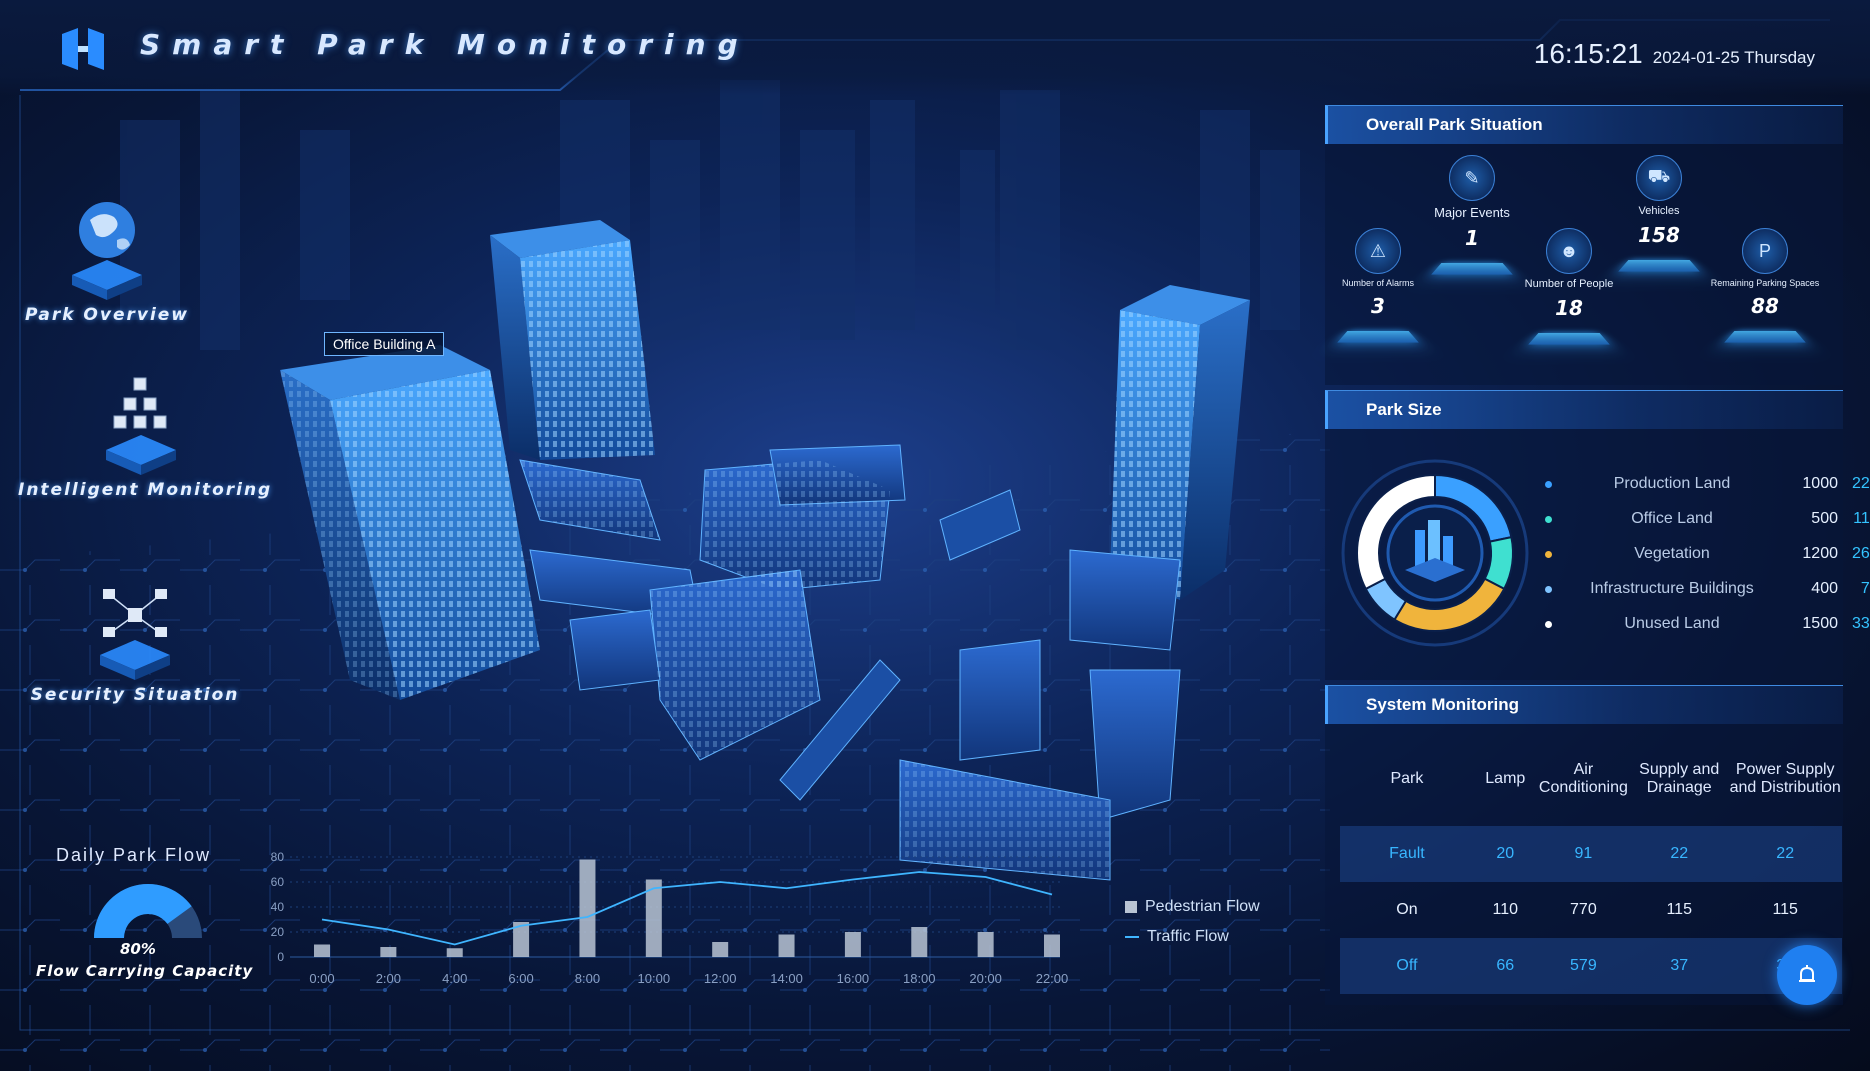 This screenshot has height=1071, width=1870. I want to click on app-title: Smart Park Monitoring, so click(445, 44).